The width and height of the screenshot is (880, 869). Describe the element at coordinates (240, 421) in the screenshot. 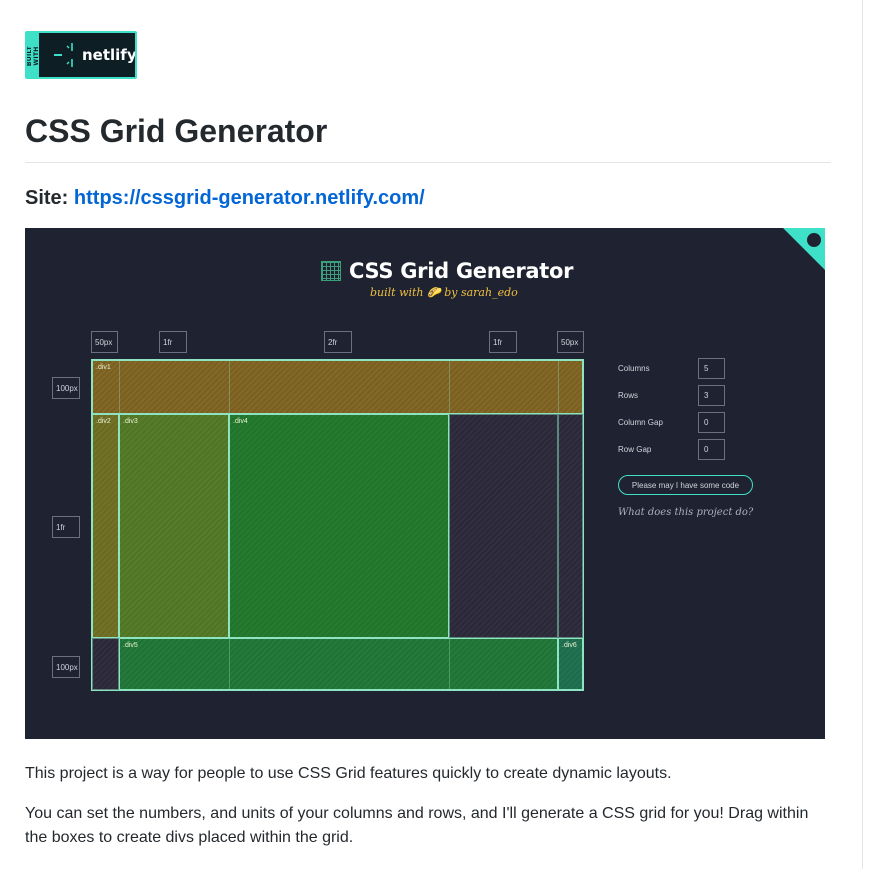

I see `div-label: .div4` at that location.